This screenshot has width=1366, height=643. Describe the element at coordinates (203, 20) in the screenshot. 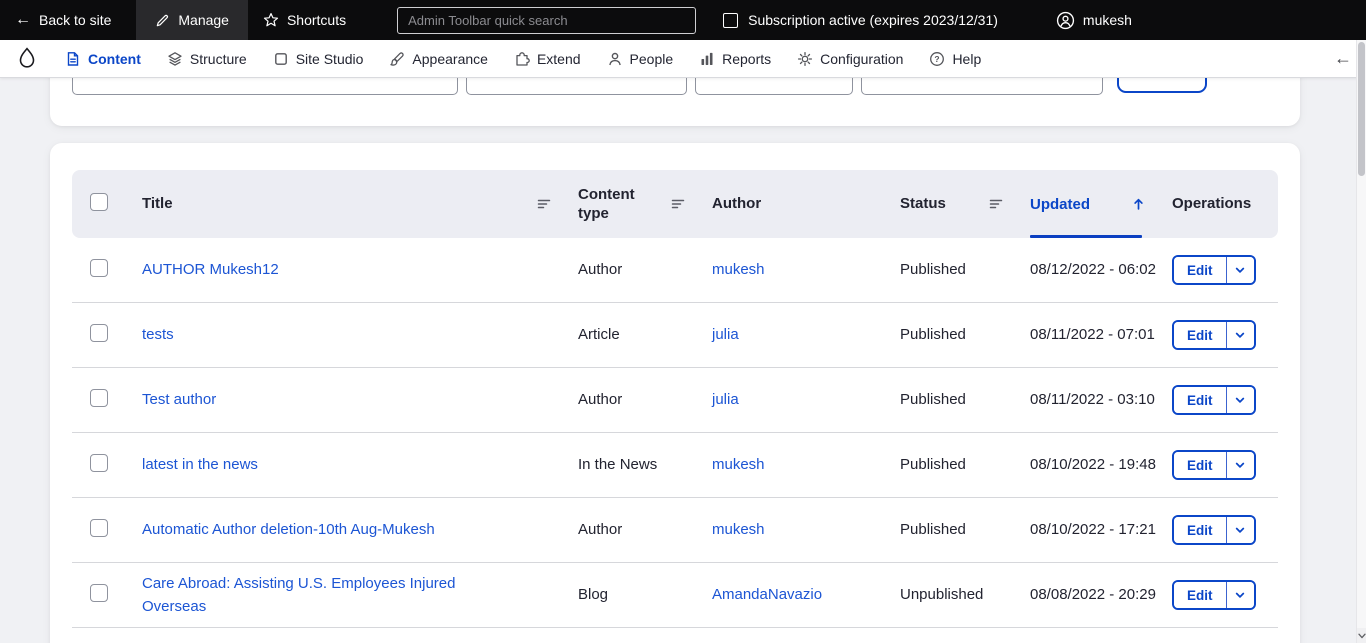

I see `manage-label: Manage` at that location.